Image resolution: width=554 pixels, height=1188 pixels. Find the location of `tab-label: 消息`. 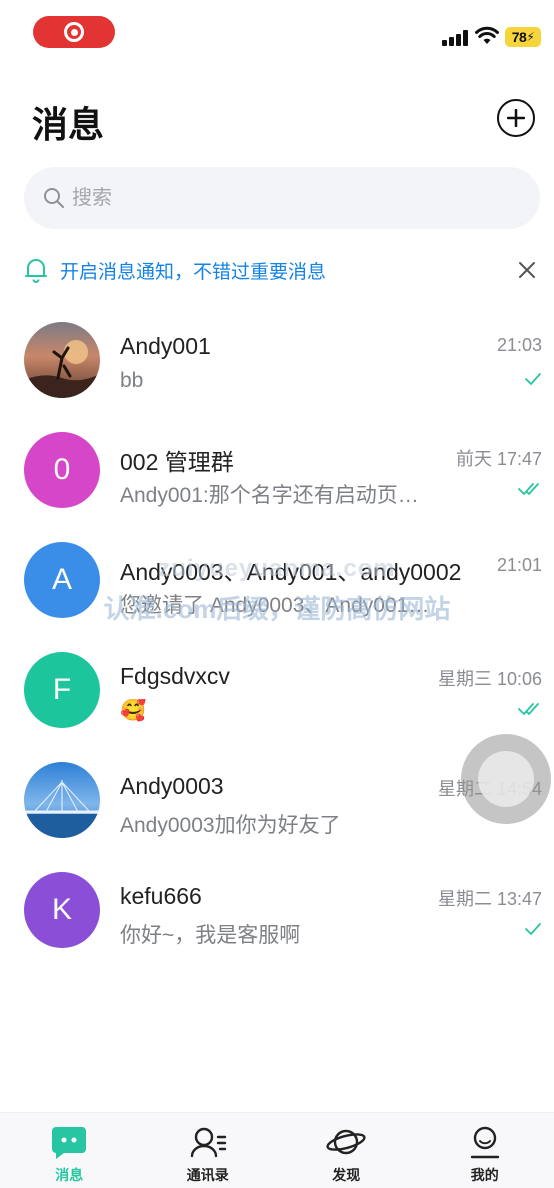

tab-label: 消息 is located at coordinates (69, 1175).